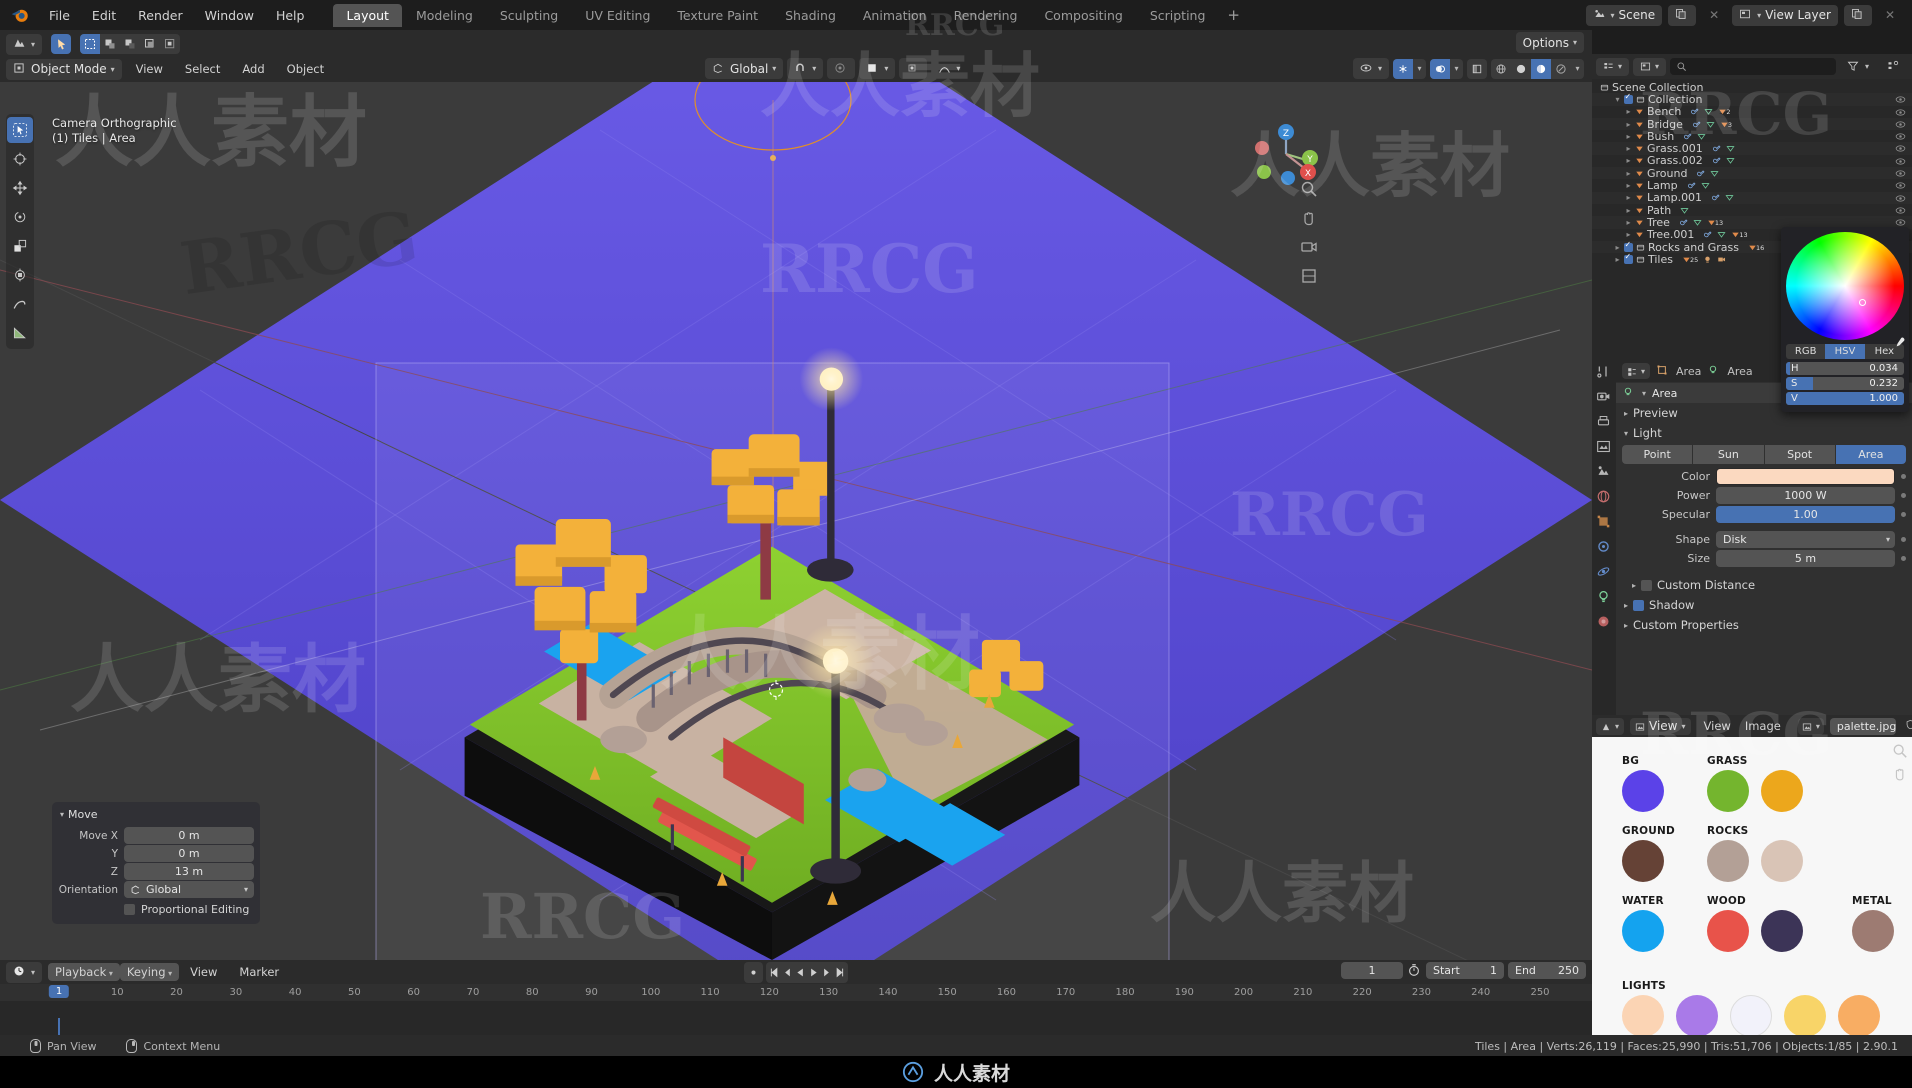 The height and width of the screenshot is (1088, 1912). Describe the element at coordinates (1805, 558) in the screenshot. I see `light-field-value-size: 5 m` at that location.